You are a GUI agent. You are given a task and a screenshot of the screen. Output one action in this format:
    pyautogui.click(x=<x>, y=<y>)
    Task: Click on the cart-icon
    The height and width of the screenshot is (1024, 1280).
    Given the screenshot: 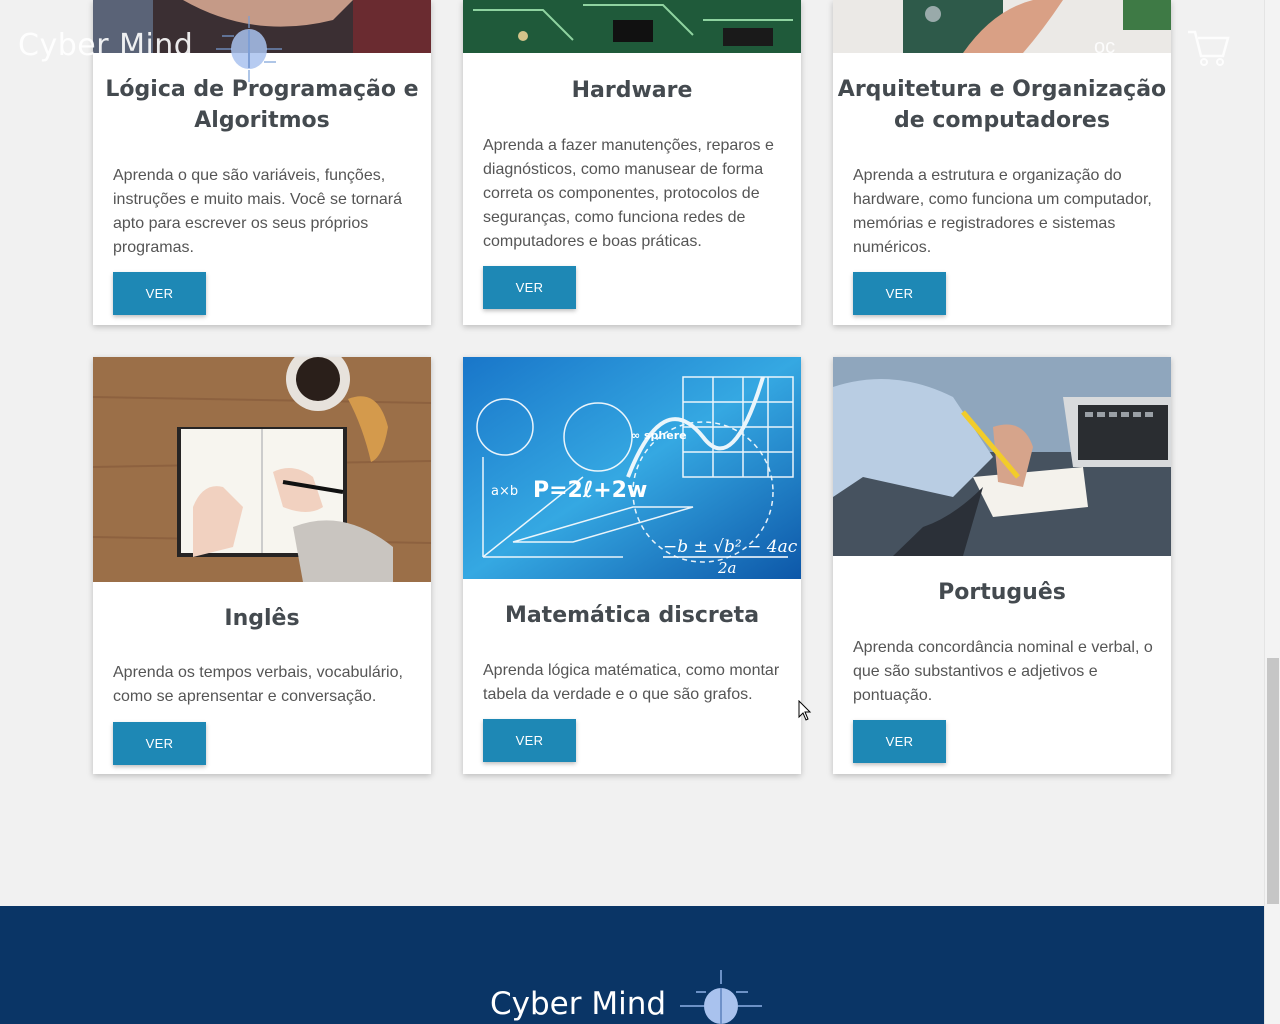 What is the action you would take?
    pyautogui.click(x=1208, y=48)
    